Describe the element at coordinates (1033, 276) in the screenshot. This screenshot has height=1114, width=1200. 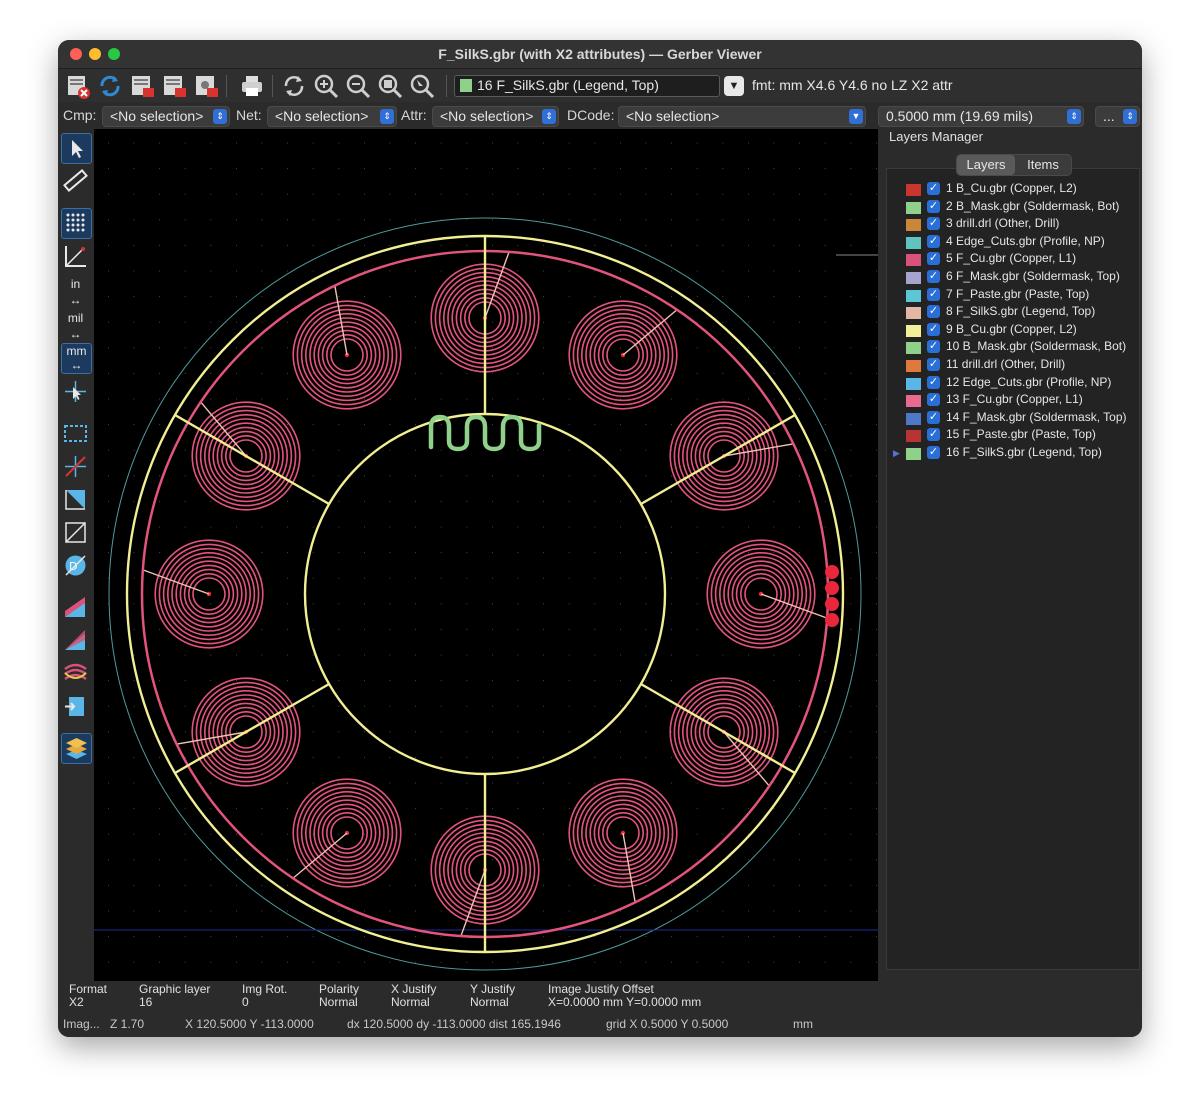
I see `layer-label: 6 F_Mask.gbr (Soldermask, Top)` at that location.